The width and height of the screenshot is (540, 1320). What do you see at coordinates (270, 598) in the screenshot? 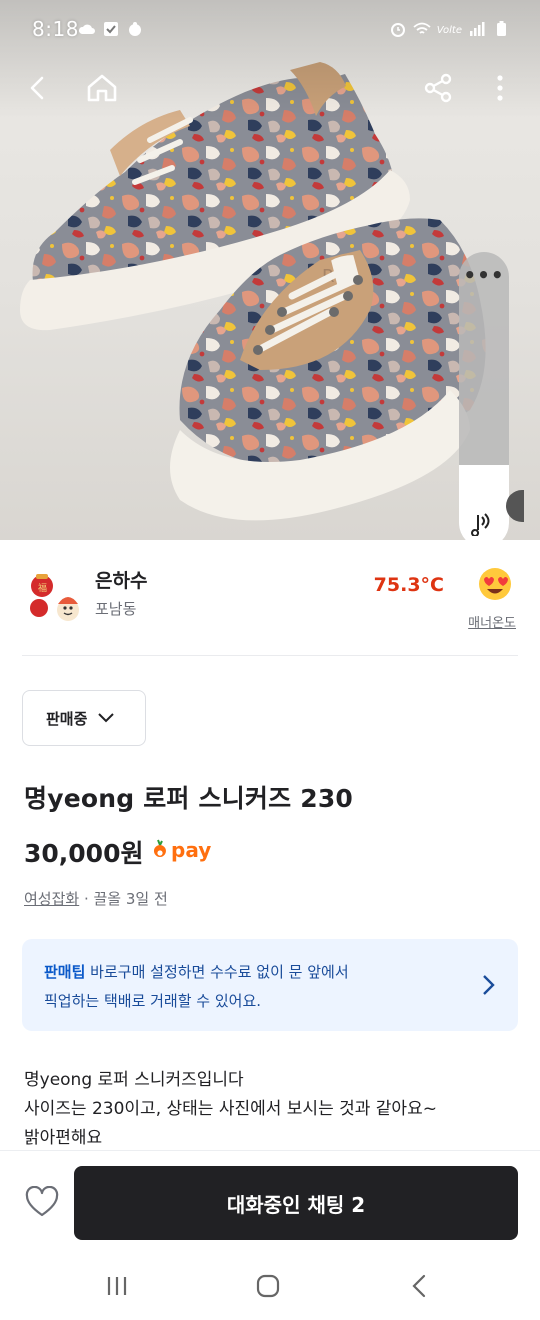
I see `seller-section: 福 은하수 포남동 75.3°C 매너온도` at bounding box center [270, 598].